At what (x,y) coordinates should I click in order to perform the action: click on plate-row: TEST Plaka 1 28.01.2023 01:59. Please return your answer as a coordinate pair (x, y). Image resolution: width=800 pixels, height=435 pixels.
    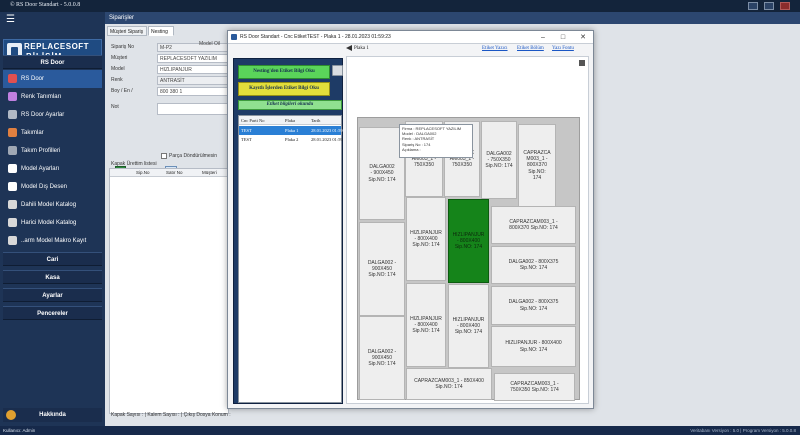
    Looking at the image, I should click on (291, 130).